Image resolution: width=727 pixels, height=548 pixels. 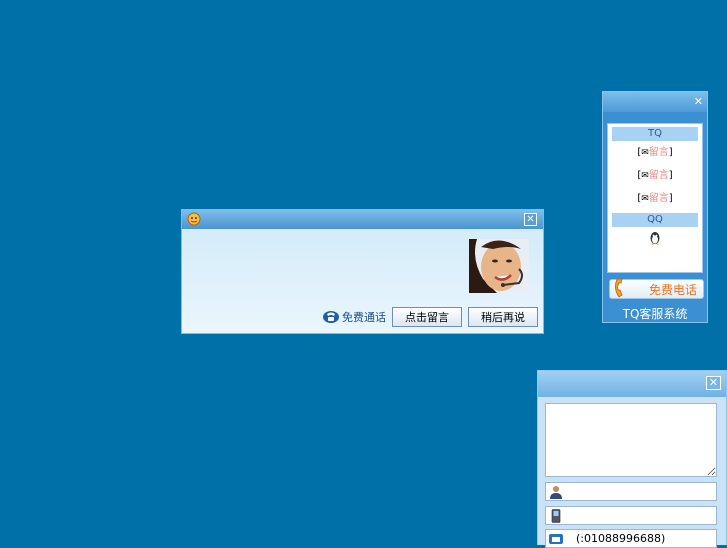 What do you see at coordinates (364, 317) in the screenshot?
I see `free-call-label: 免费通话` at bounding box center [364, 317].